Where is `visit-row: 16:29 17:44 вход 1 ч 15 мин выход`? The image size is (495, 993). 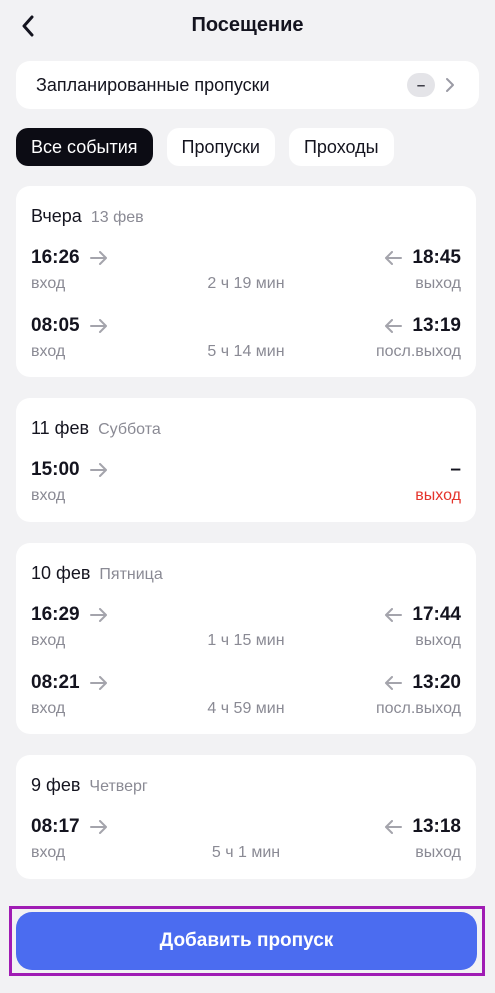
visit-row: 16:29 17:44 вход 1 ч 15 мин выход is located at coordinates (246, 631).